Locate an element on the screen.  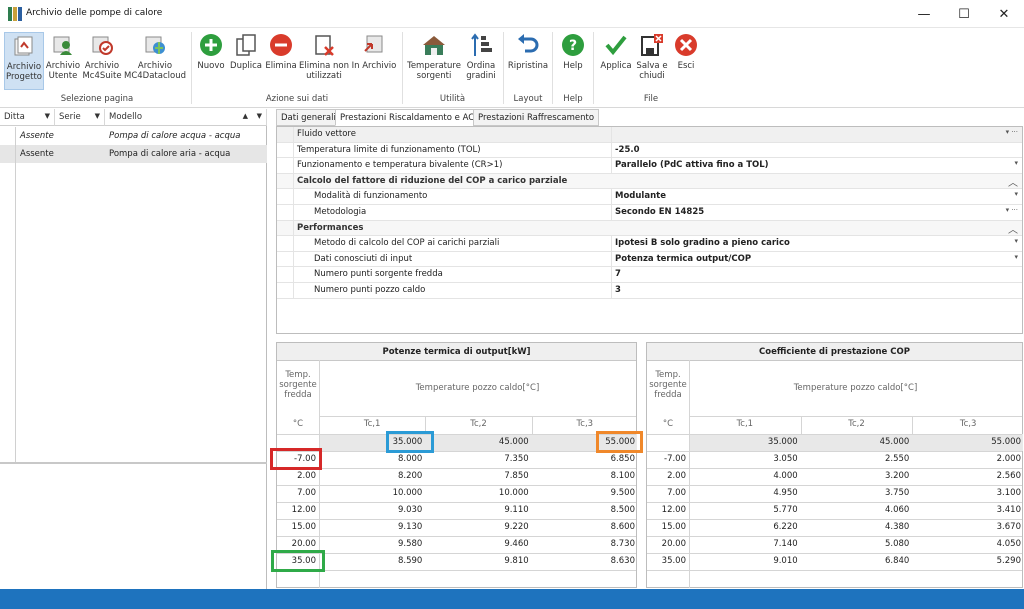
archivio-utente-button: Archivio Utente is located at coordinates (63, 61).